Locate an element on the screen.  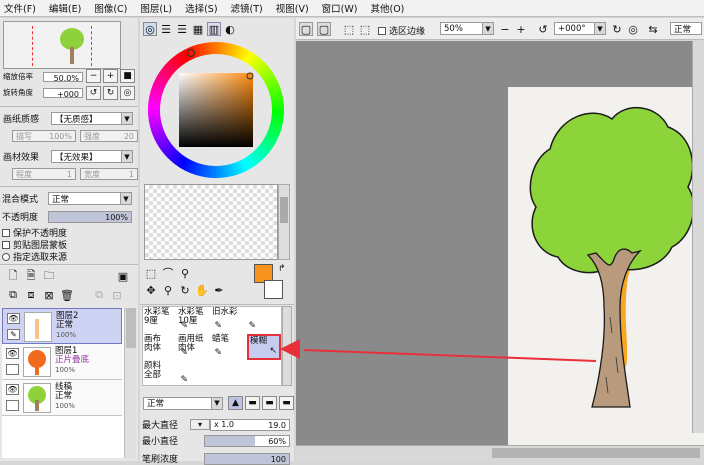
max-size-slider: x 1.0 19.0 is located at coordinates (250, 424).